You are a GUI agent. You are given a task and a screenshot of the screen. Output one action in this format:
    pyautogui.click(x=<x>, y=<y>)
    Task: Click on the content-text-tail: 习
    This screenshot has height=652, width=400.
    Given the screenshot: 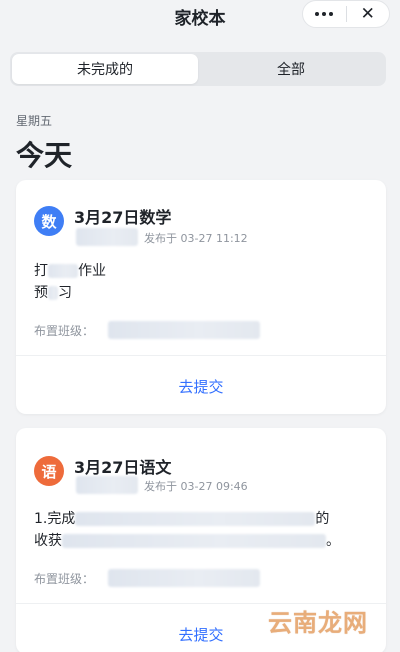 What is the action you would take?
    pyautogui.click(x=65, y=293)
    